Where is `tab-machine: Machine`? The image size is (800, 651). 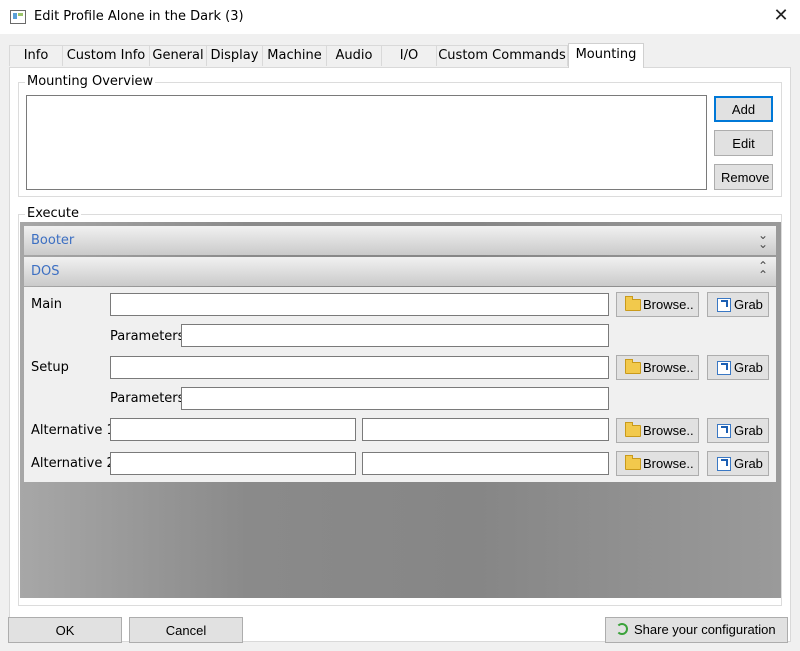 tab-machine: Machine is located at coordinates (294, 55).